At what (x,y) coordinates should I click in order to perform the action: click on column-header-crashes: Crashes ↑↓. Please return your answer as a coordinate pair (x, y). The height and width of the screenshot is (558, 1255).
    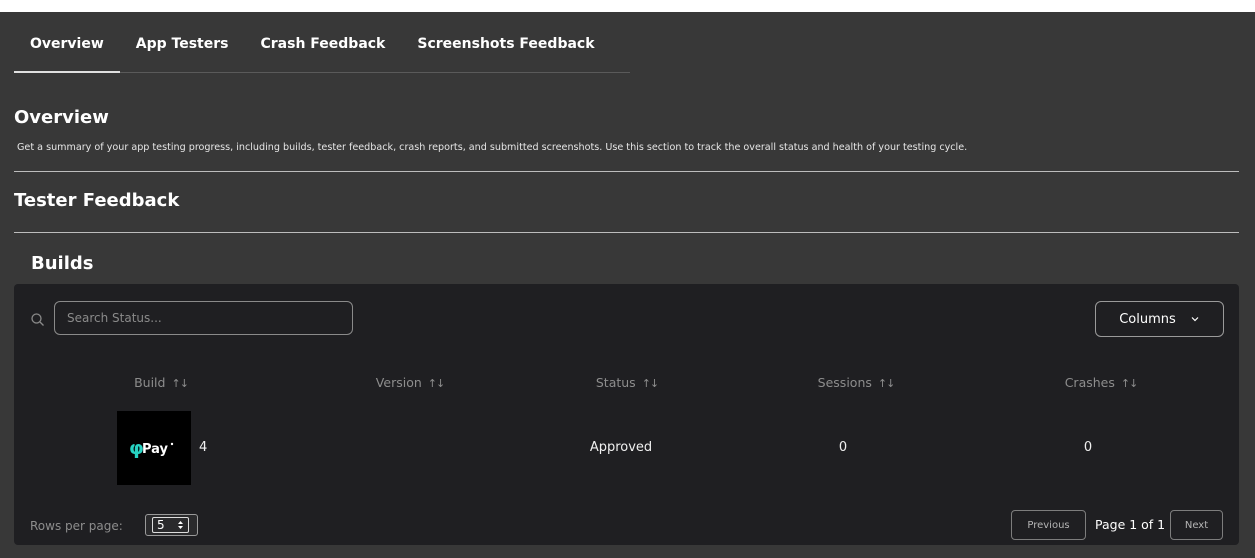
    Looking at the image, I should click on (1101, 382).